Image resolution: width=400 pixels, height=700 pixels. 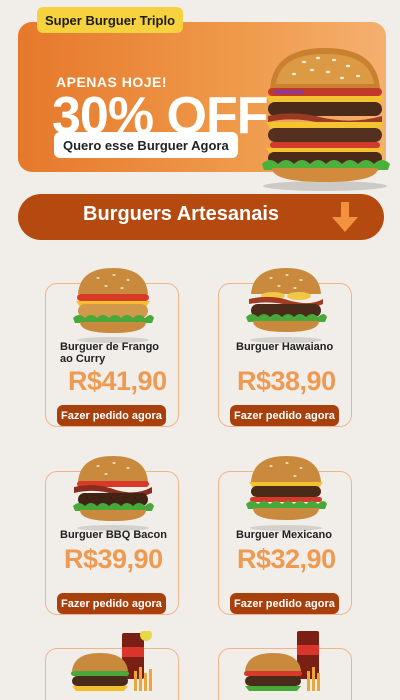 I want to click on section-header: Burguers Artesanais, so click(x=201, y=217).